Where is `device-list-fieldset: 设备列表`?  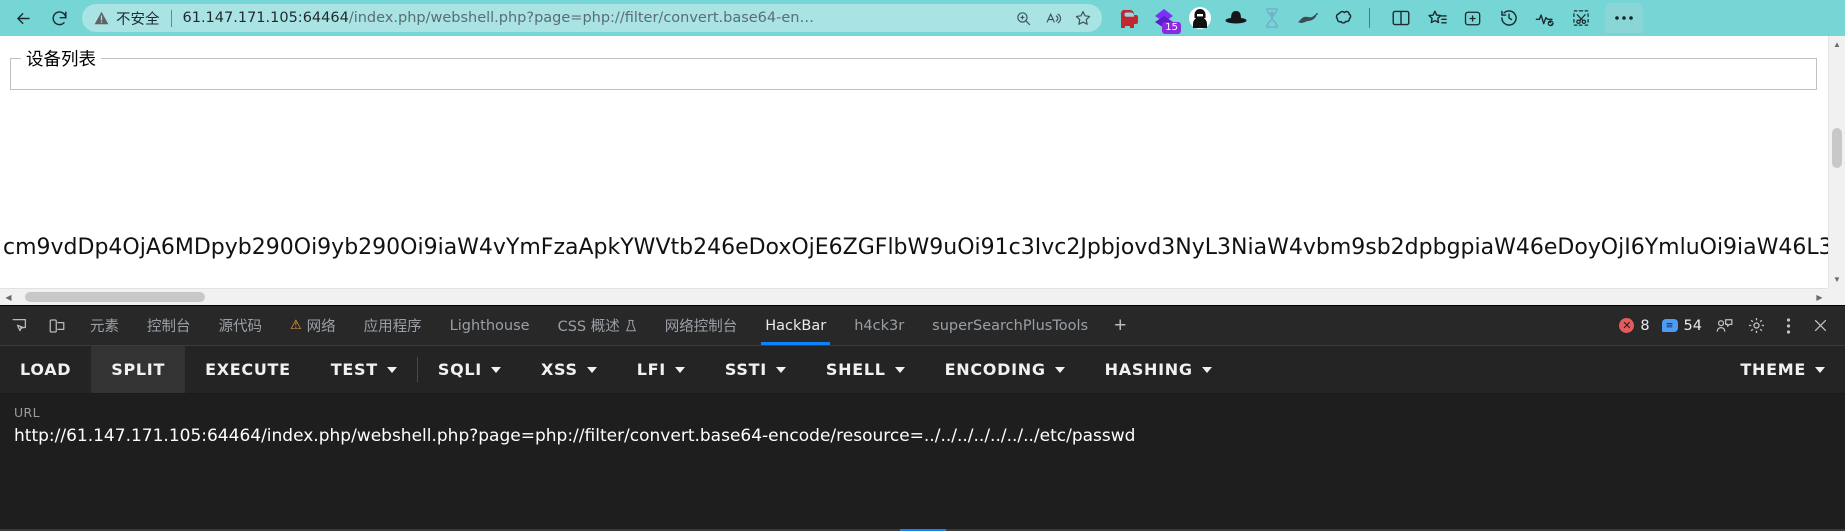 device-list-fieldset: 设备列表 is located at coordinates (913, 68).